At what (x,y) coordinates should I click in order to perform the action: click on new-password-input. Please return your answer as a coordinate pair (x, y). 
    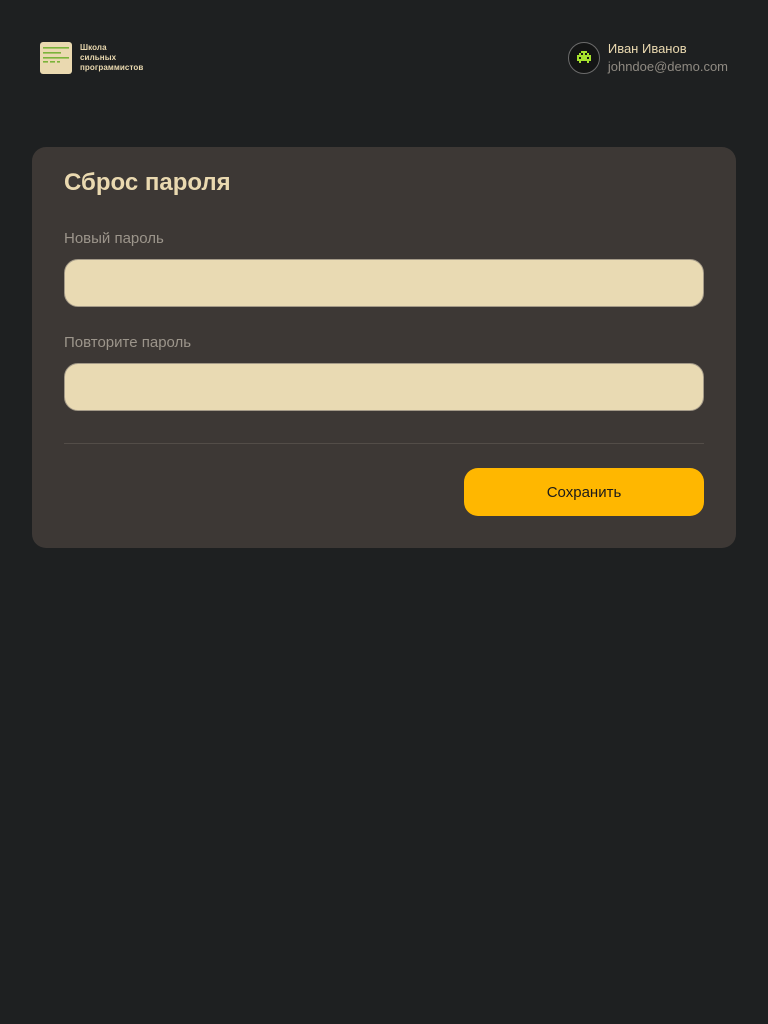
    Looking at the image, I should click on (384, 283).